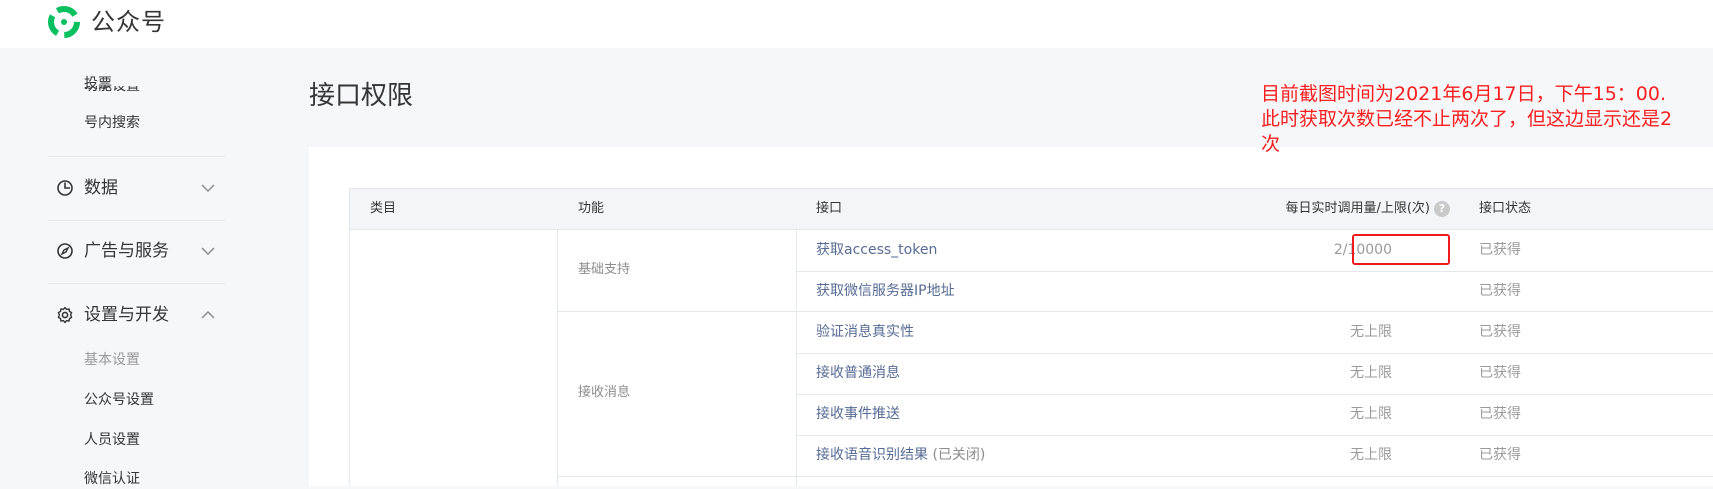 The height and width of the screenshot is (489, 1713). What do you see at coordinates (1031, 332) in the screenshot?
I see `table-row: 验证消息真实性 无上限 已获得` at bounding box center [1031, 332].